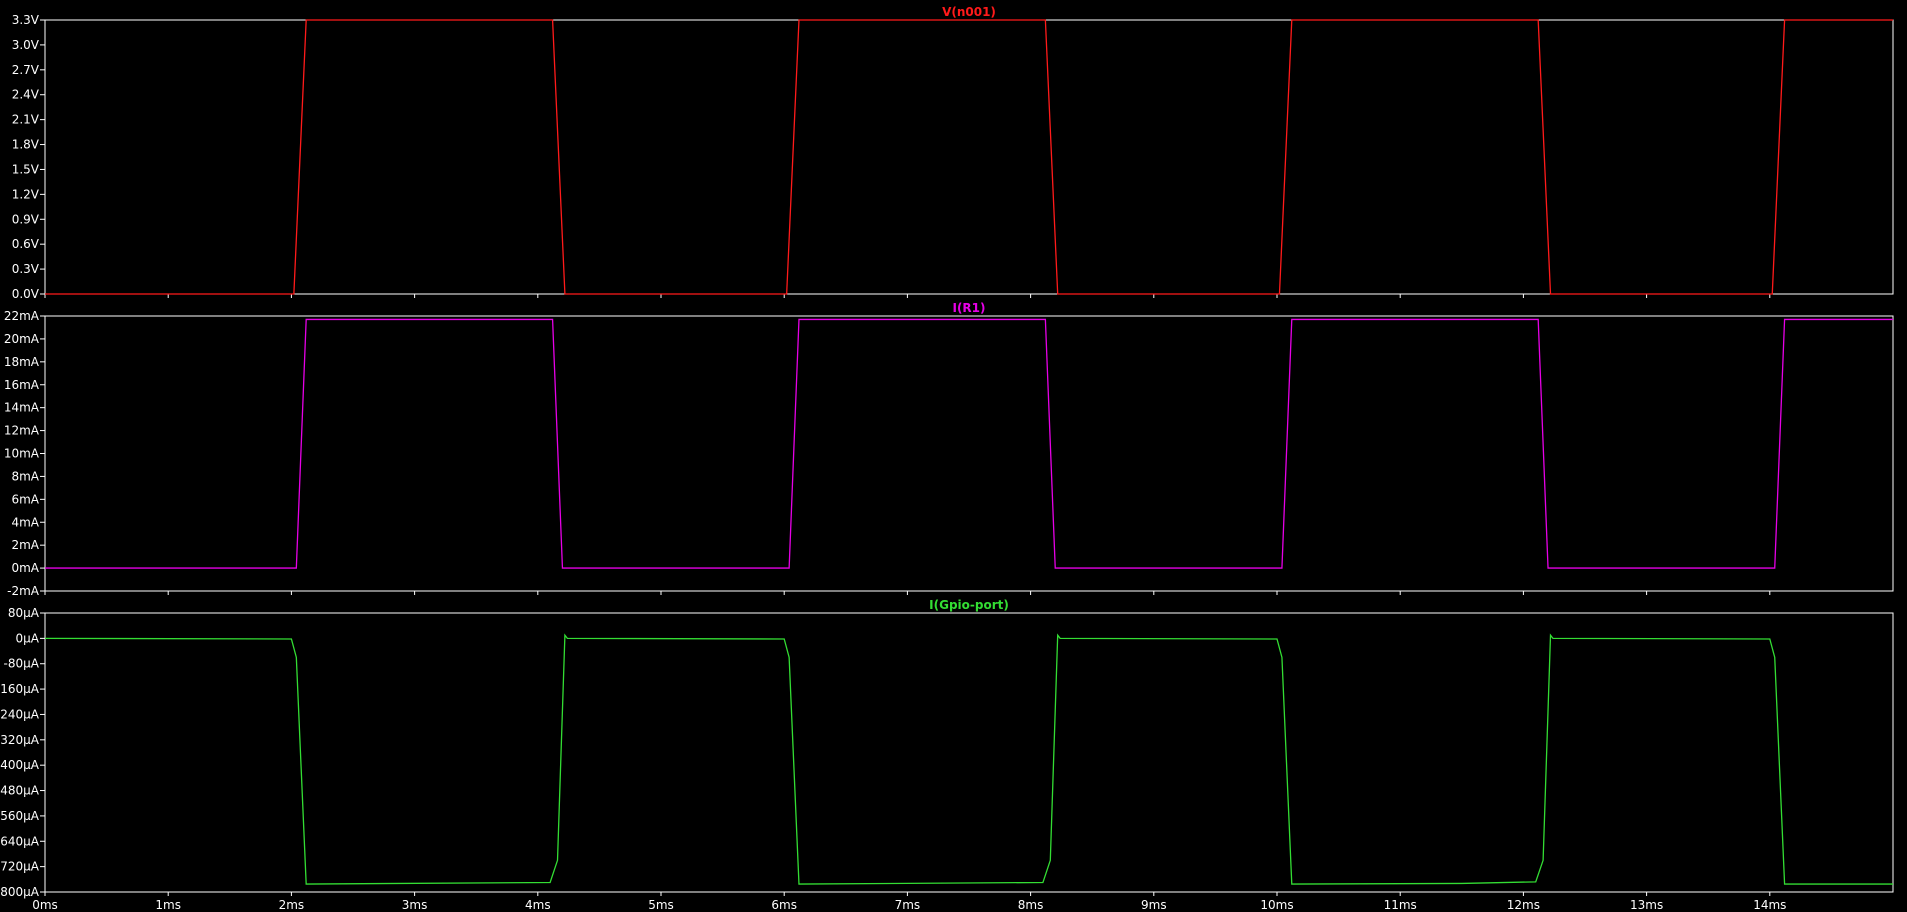 This screenshot has height=912, width=1907. I want to click on y-tick-label: 2.1V, so click(26, 120).